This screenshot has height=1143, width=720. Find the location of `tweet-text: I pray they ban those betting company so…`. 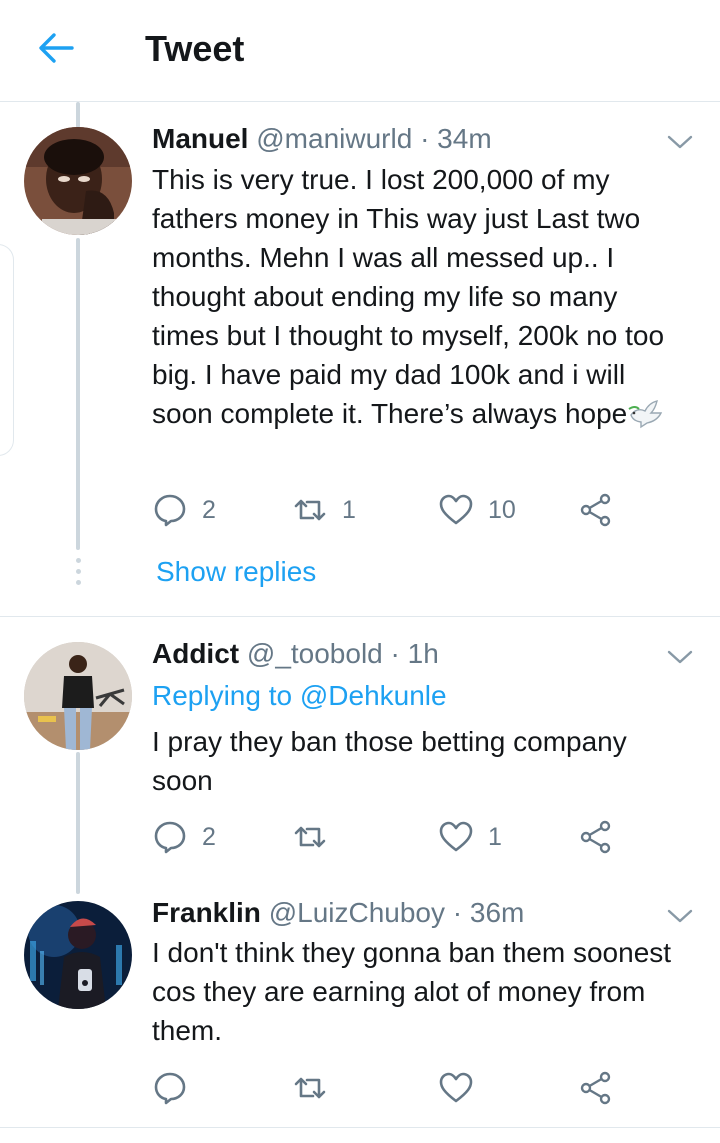

tweet-text: I pray they ban those betting company so… is located at coordinates (389, 761).